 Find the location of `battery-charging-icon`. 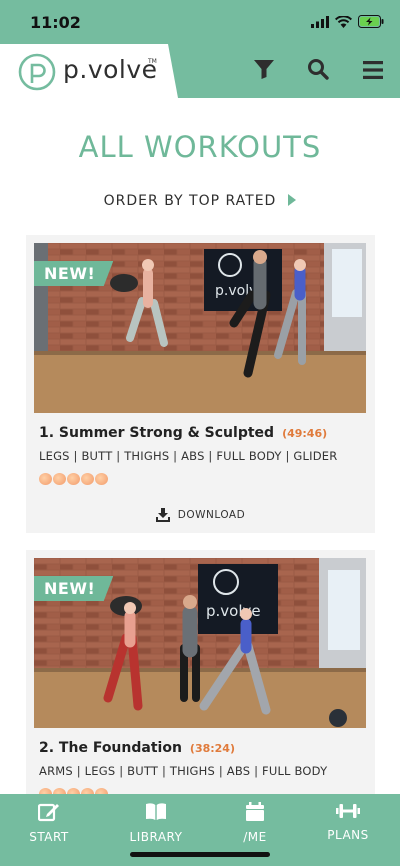

battery-charging-icon is located at coordinates (371, 21).